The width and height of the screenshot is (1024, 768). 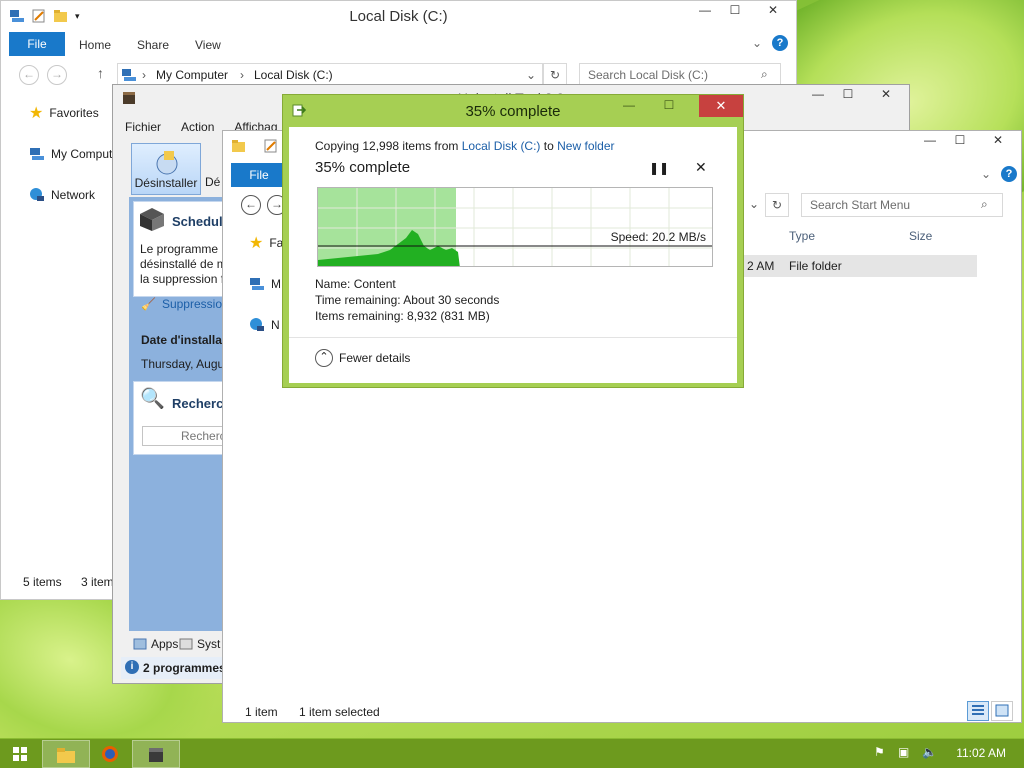 I want to click on nav-favorites-label: Favorites, so click(x=74, y=113).